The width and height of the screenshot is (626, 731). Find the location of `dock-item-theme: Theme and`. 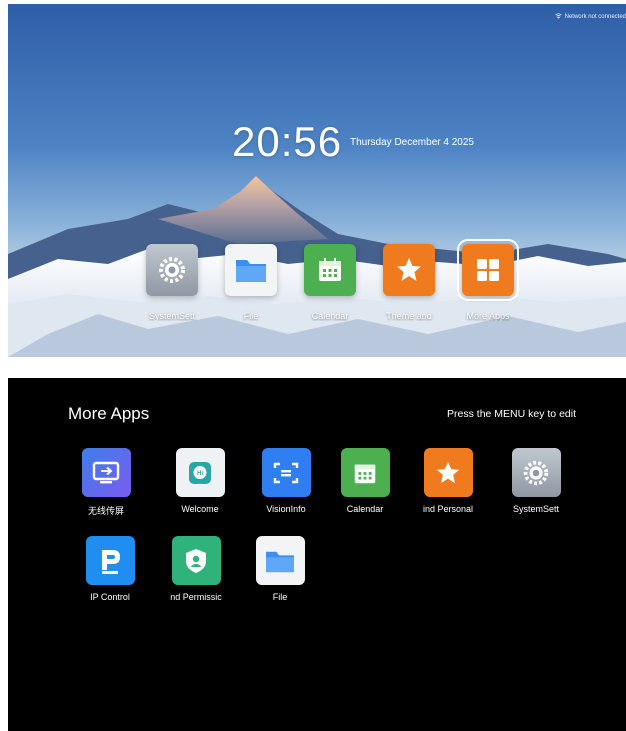

dock-item-theme: Theme and is located at coordinates (409, 282).